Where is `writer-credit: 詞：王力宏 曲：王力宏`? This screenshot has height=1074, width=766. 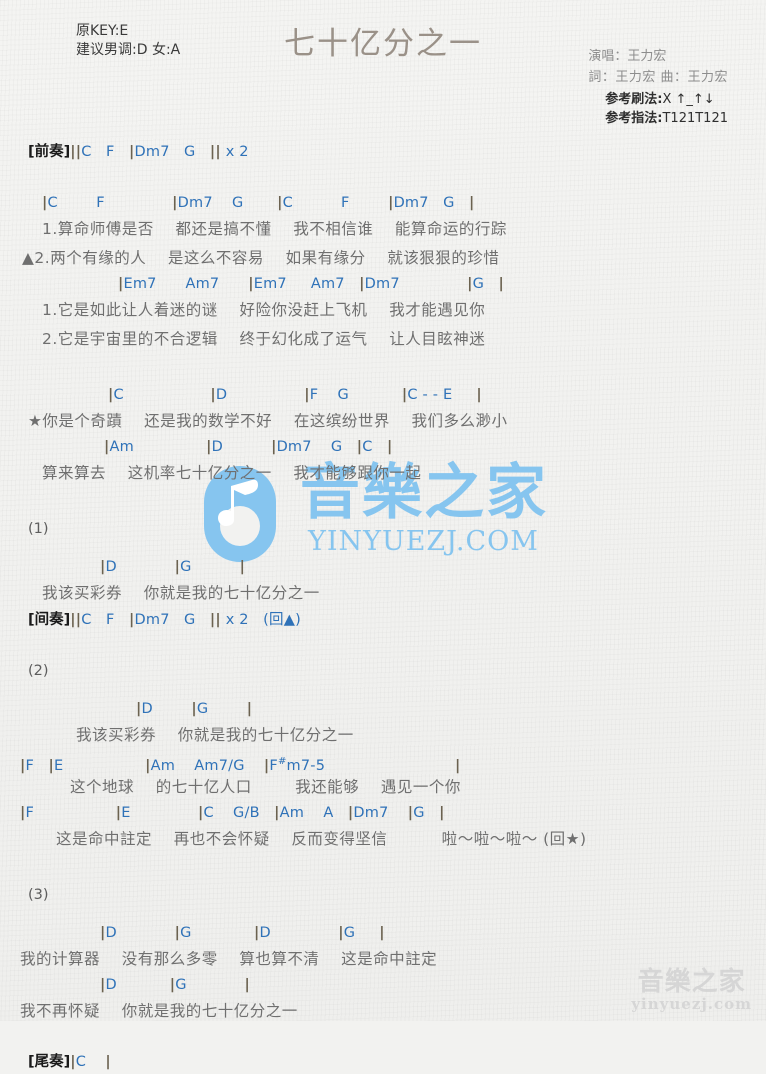 writer-credit: 詞：王力宏 曲：王力宏 is located at coordinates (658, 77).